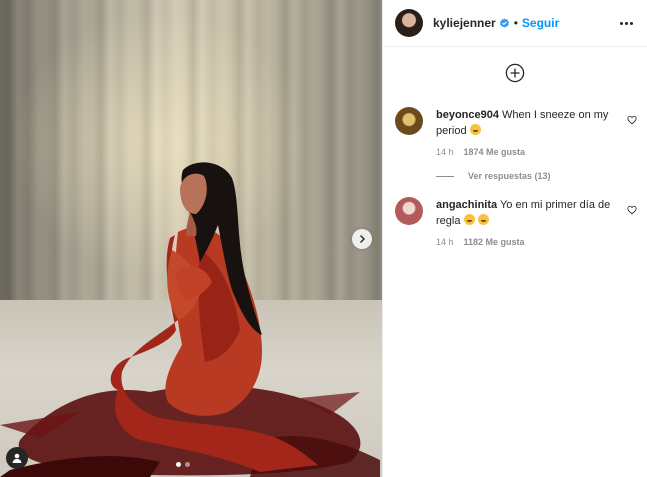  Describe the element at coordinates (626, 23) in the screenshot. I see `more-options-icon` at that location.